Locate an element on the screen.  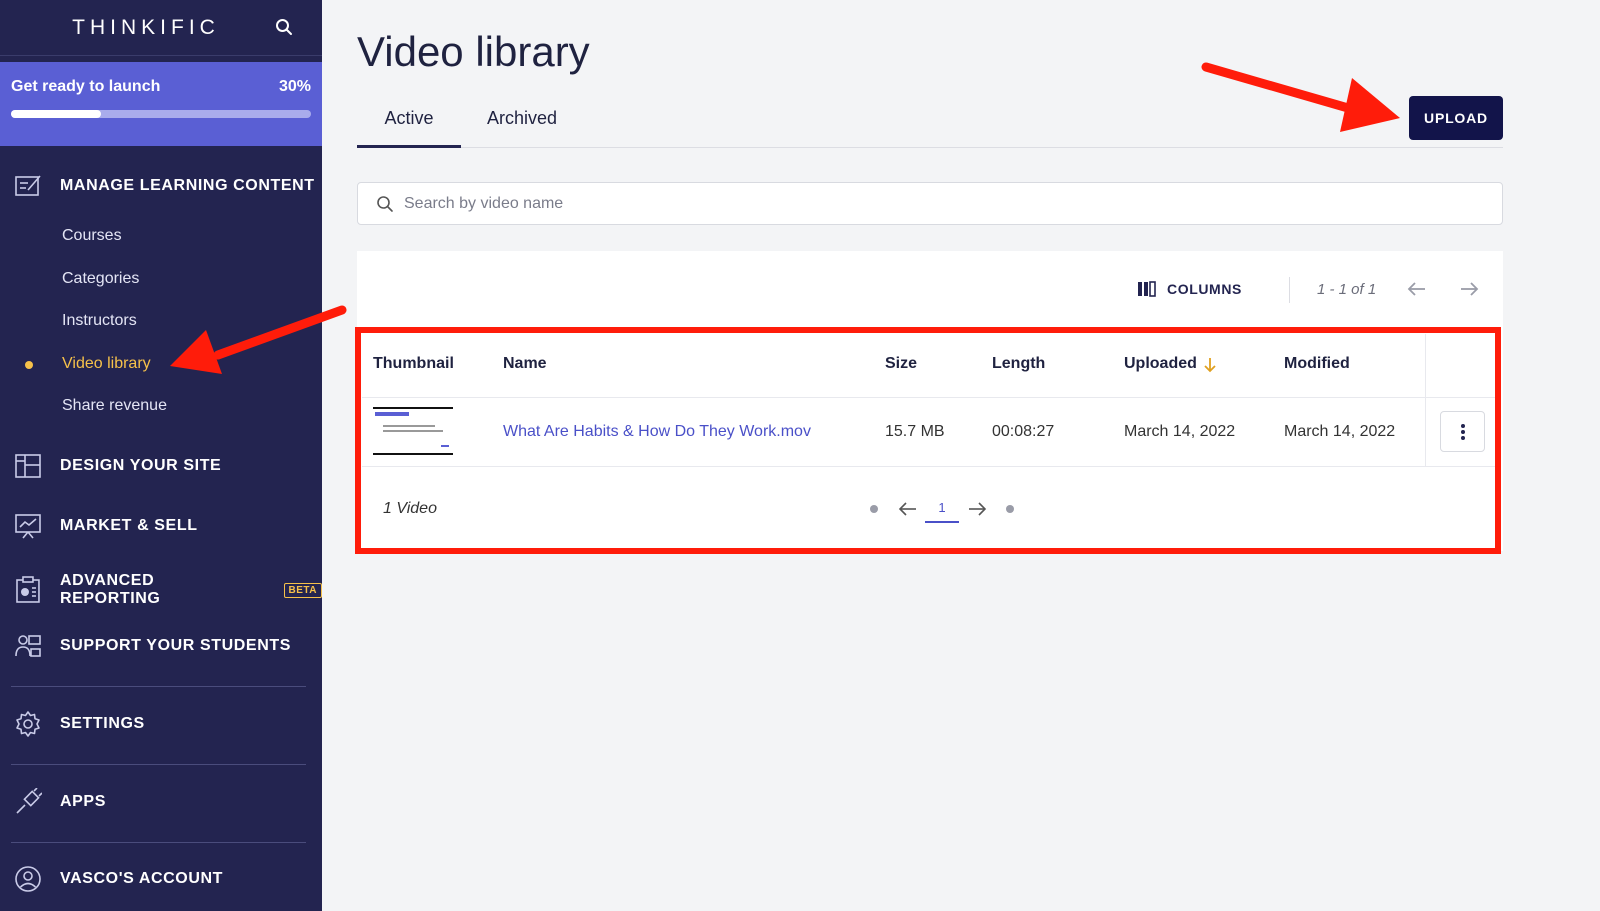
arrow-left-icon is located at coordinates (1417, 289).